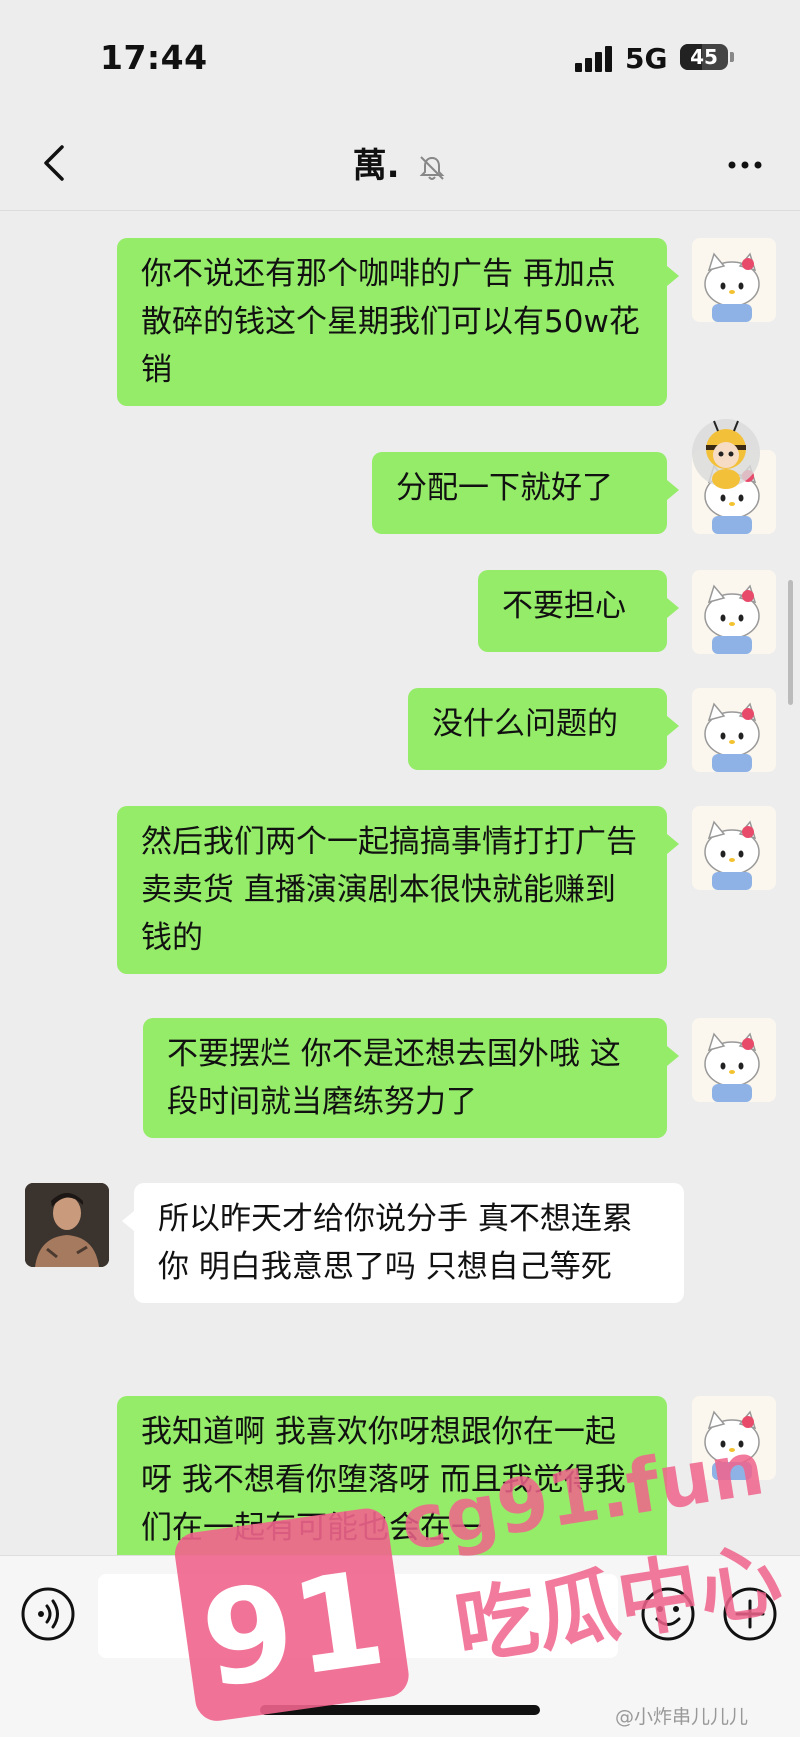 Image resolution: width=800 pixels, height=1737 pixels. What do you see at coordinates (790, 642) in the screenshot?
I see `chat-scrollbar` at bounding box center [790, 642].